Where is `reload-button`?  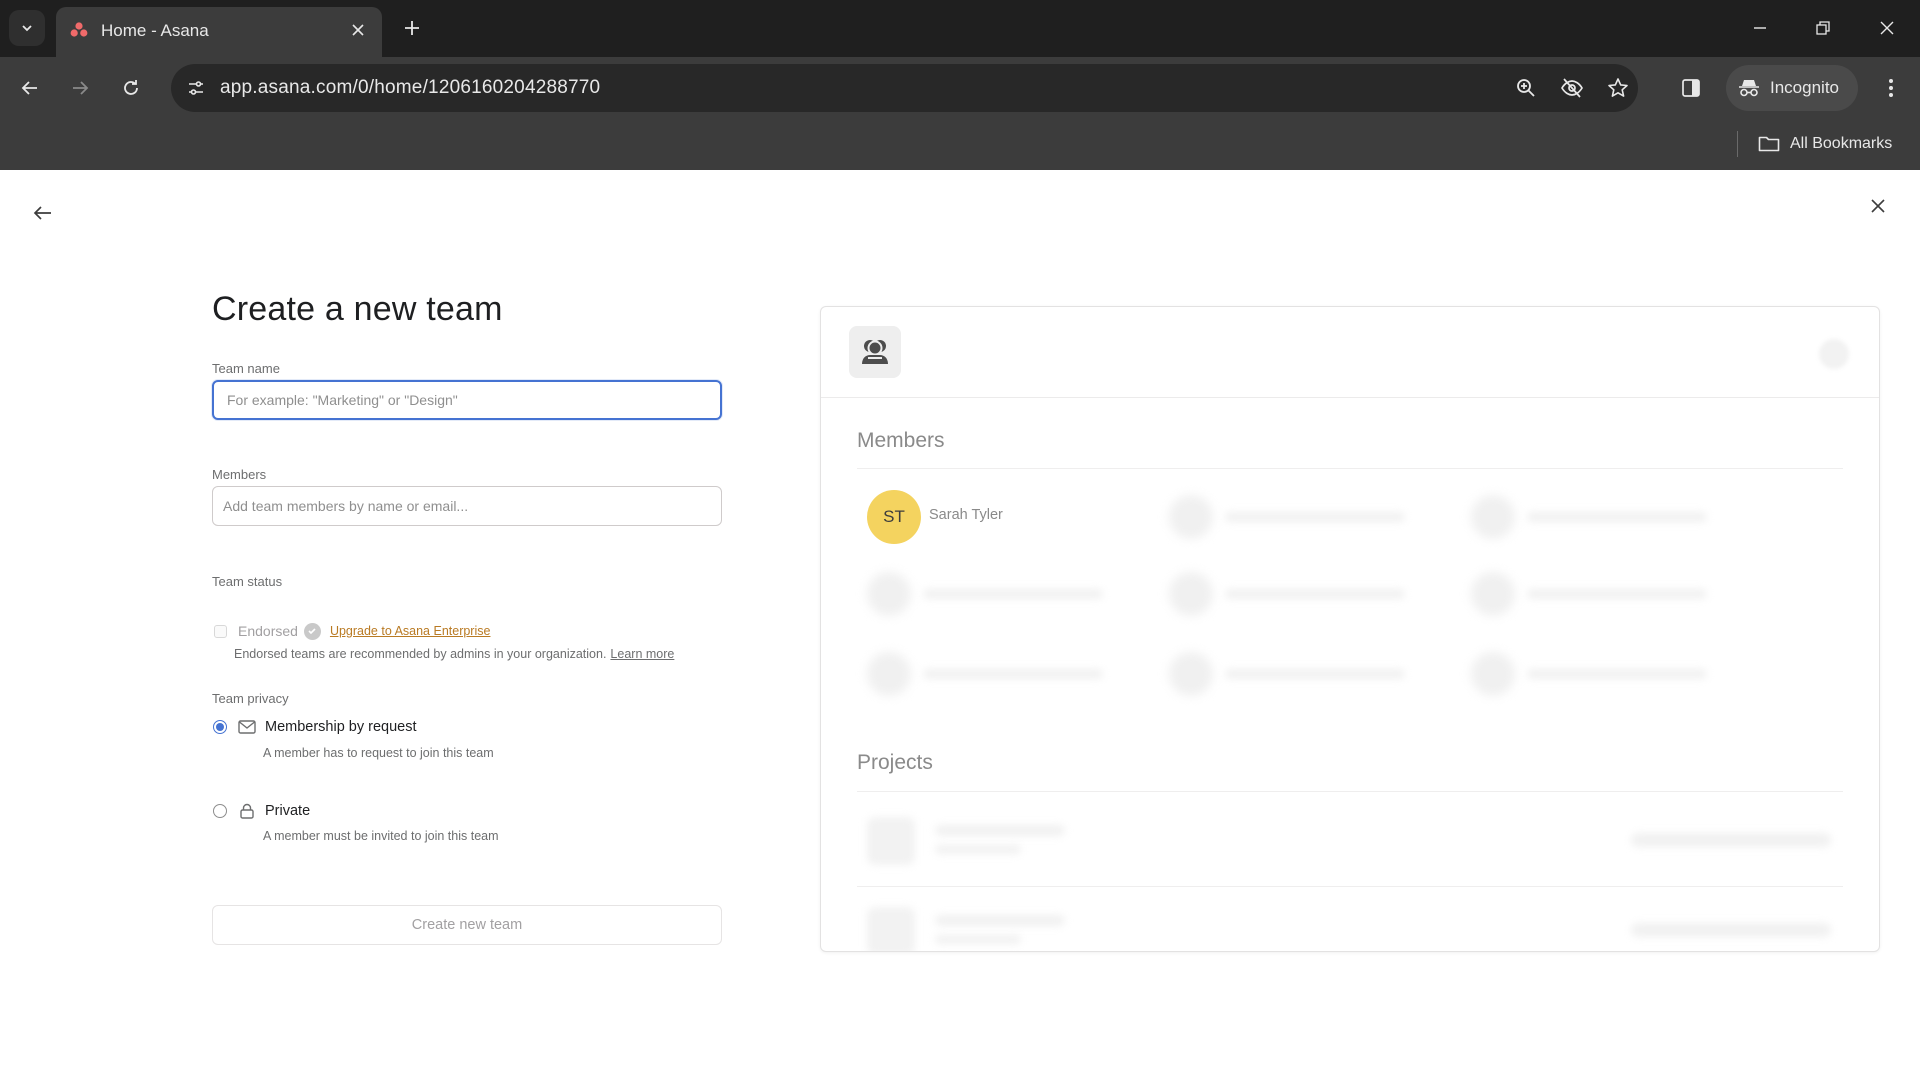 reload-button is located at coordinates (131, 88).